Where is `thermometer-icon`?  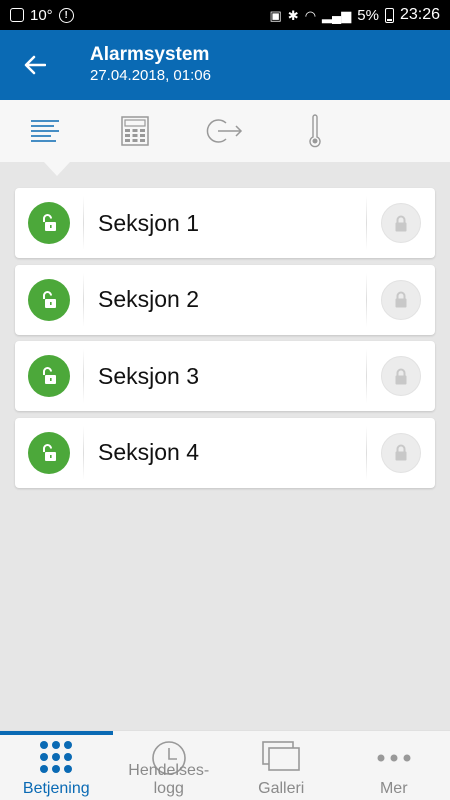
thermometer-icon is located at coordinates (315, 131).